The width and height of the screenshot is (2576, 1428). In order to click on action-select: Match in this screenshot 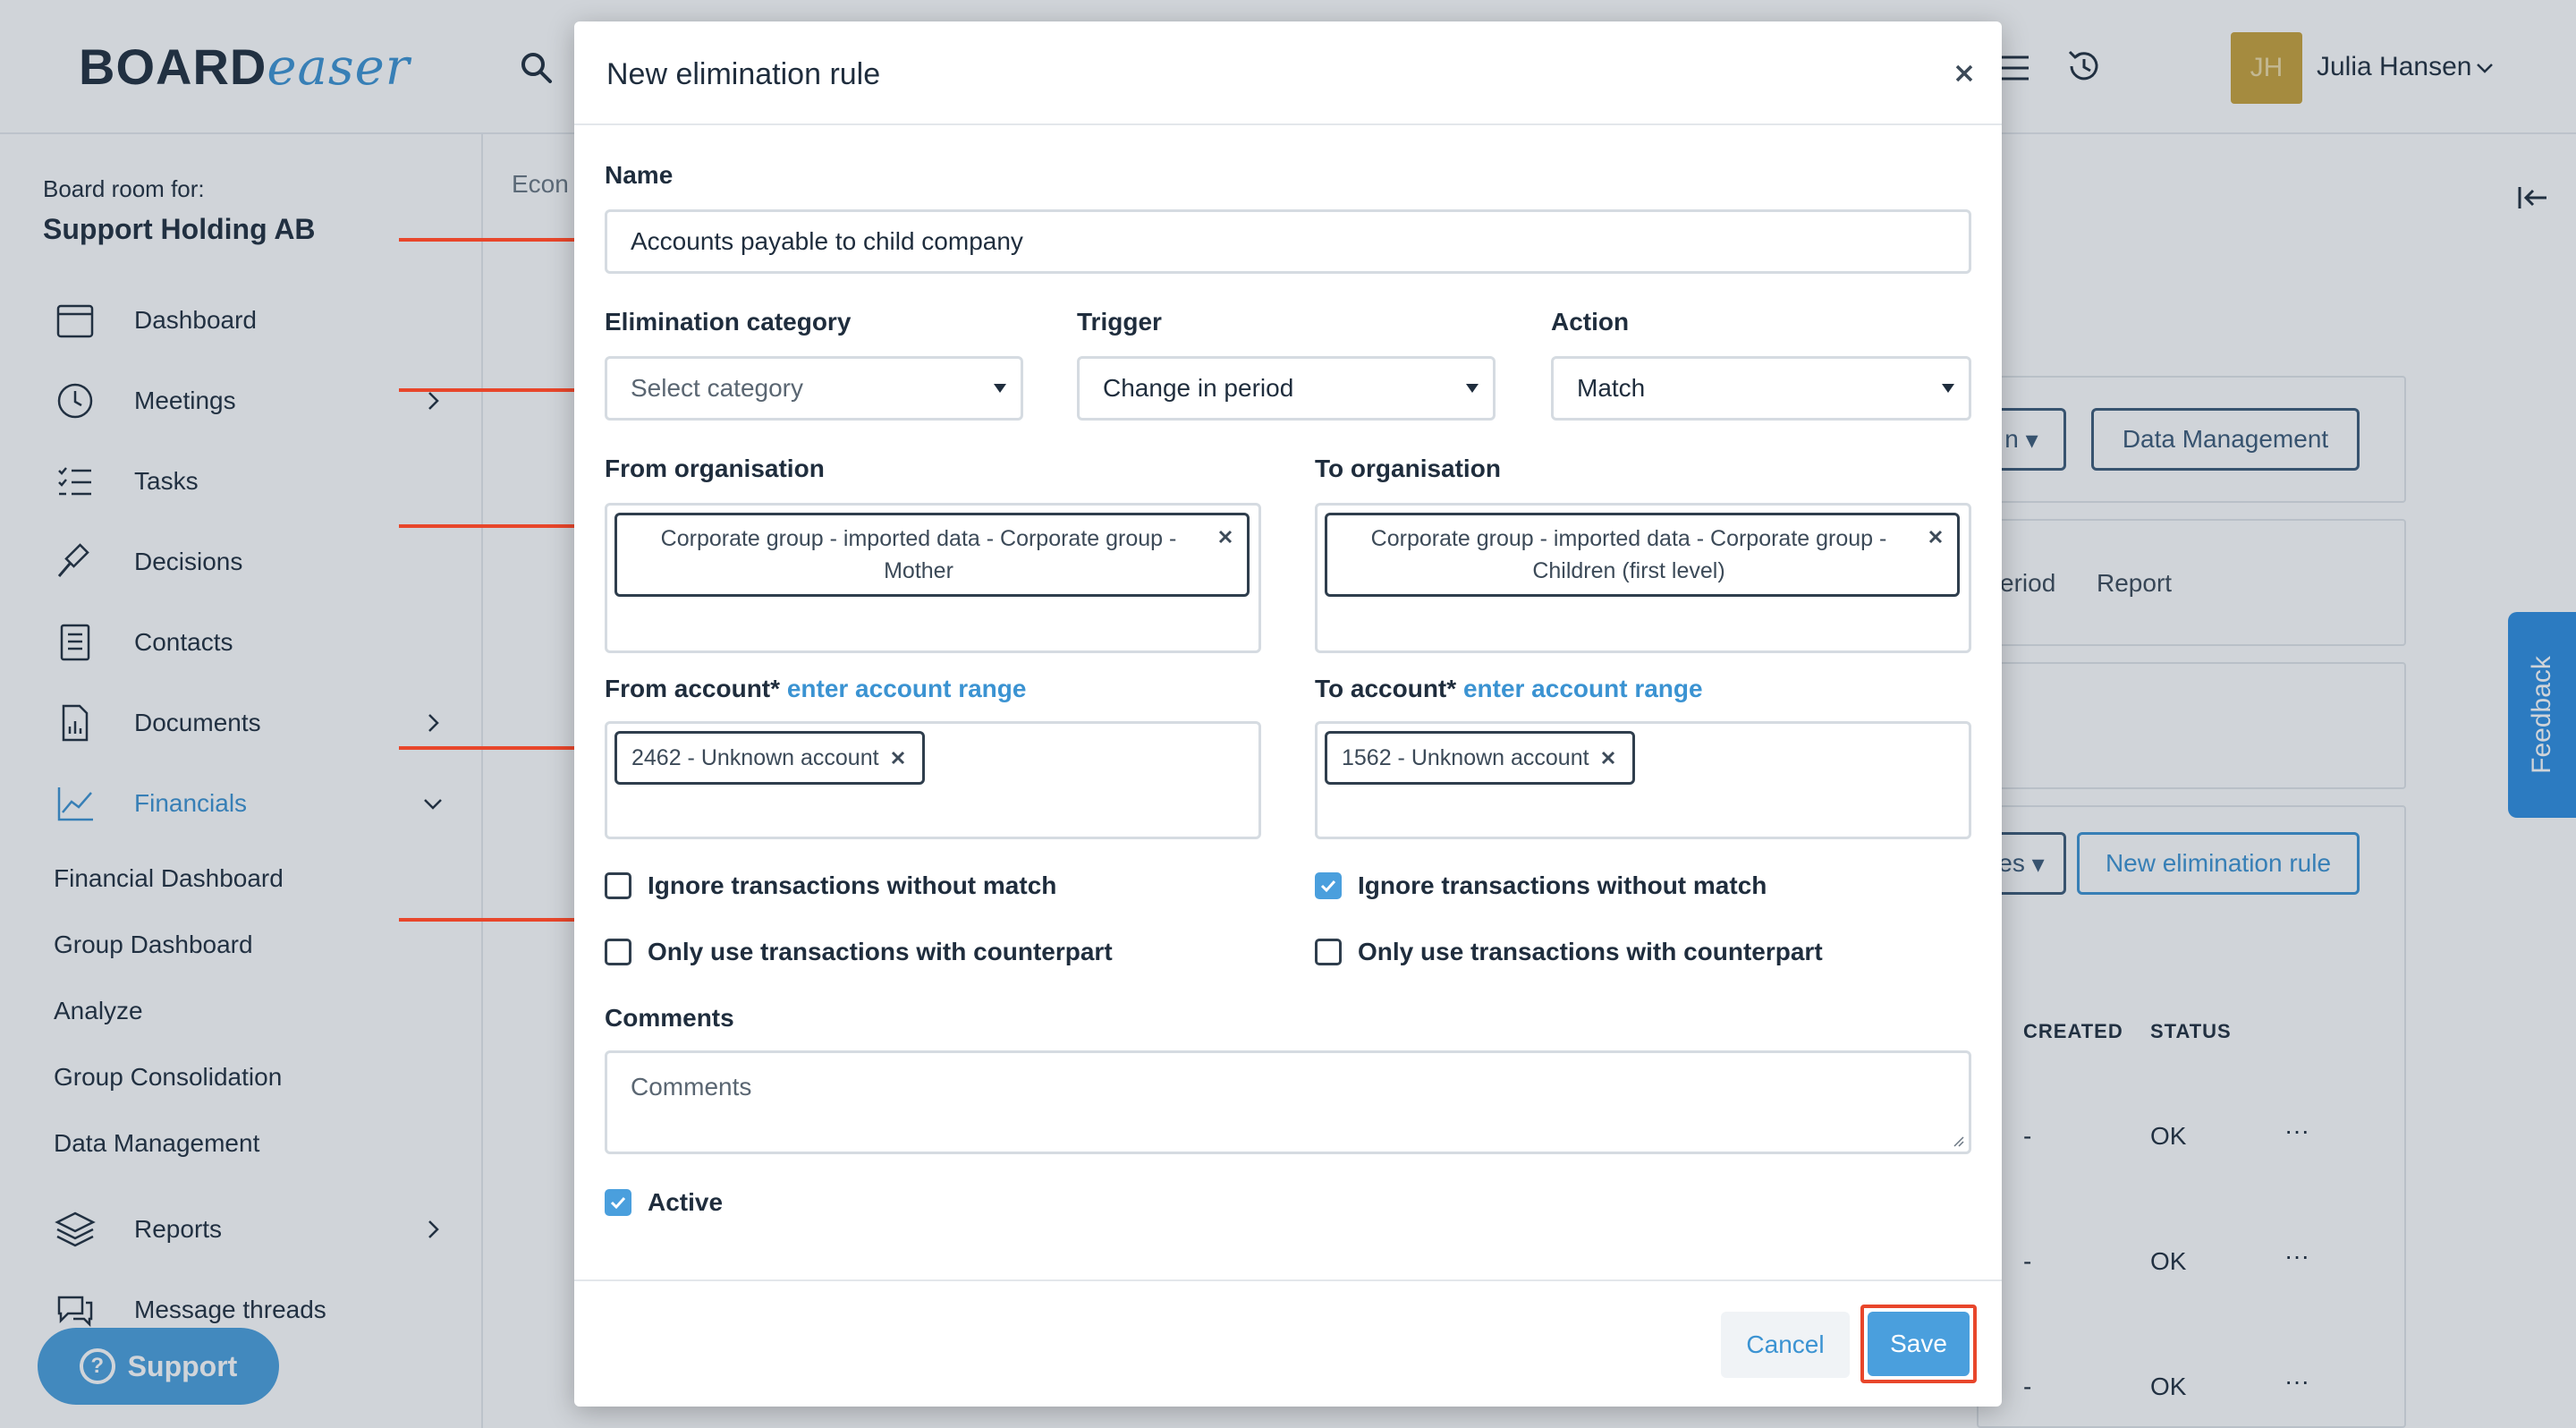, I will do `click(1761, 388)`.